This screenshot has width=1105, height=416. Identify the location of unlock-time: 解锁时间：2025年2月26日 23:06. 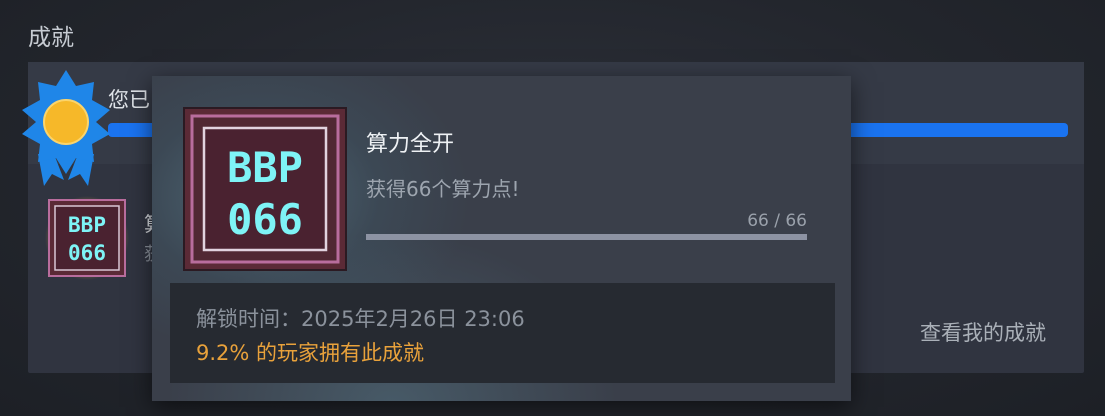
(360, 319).